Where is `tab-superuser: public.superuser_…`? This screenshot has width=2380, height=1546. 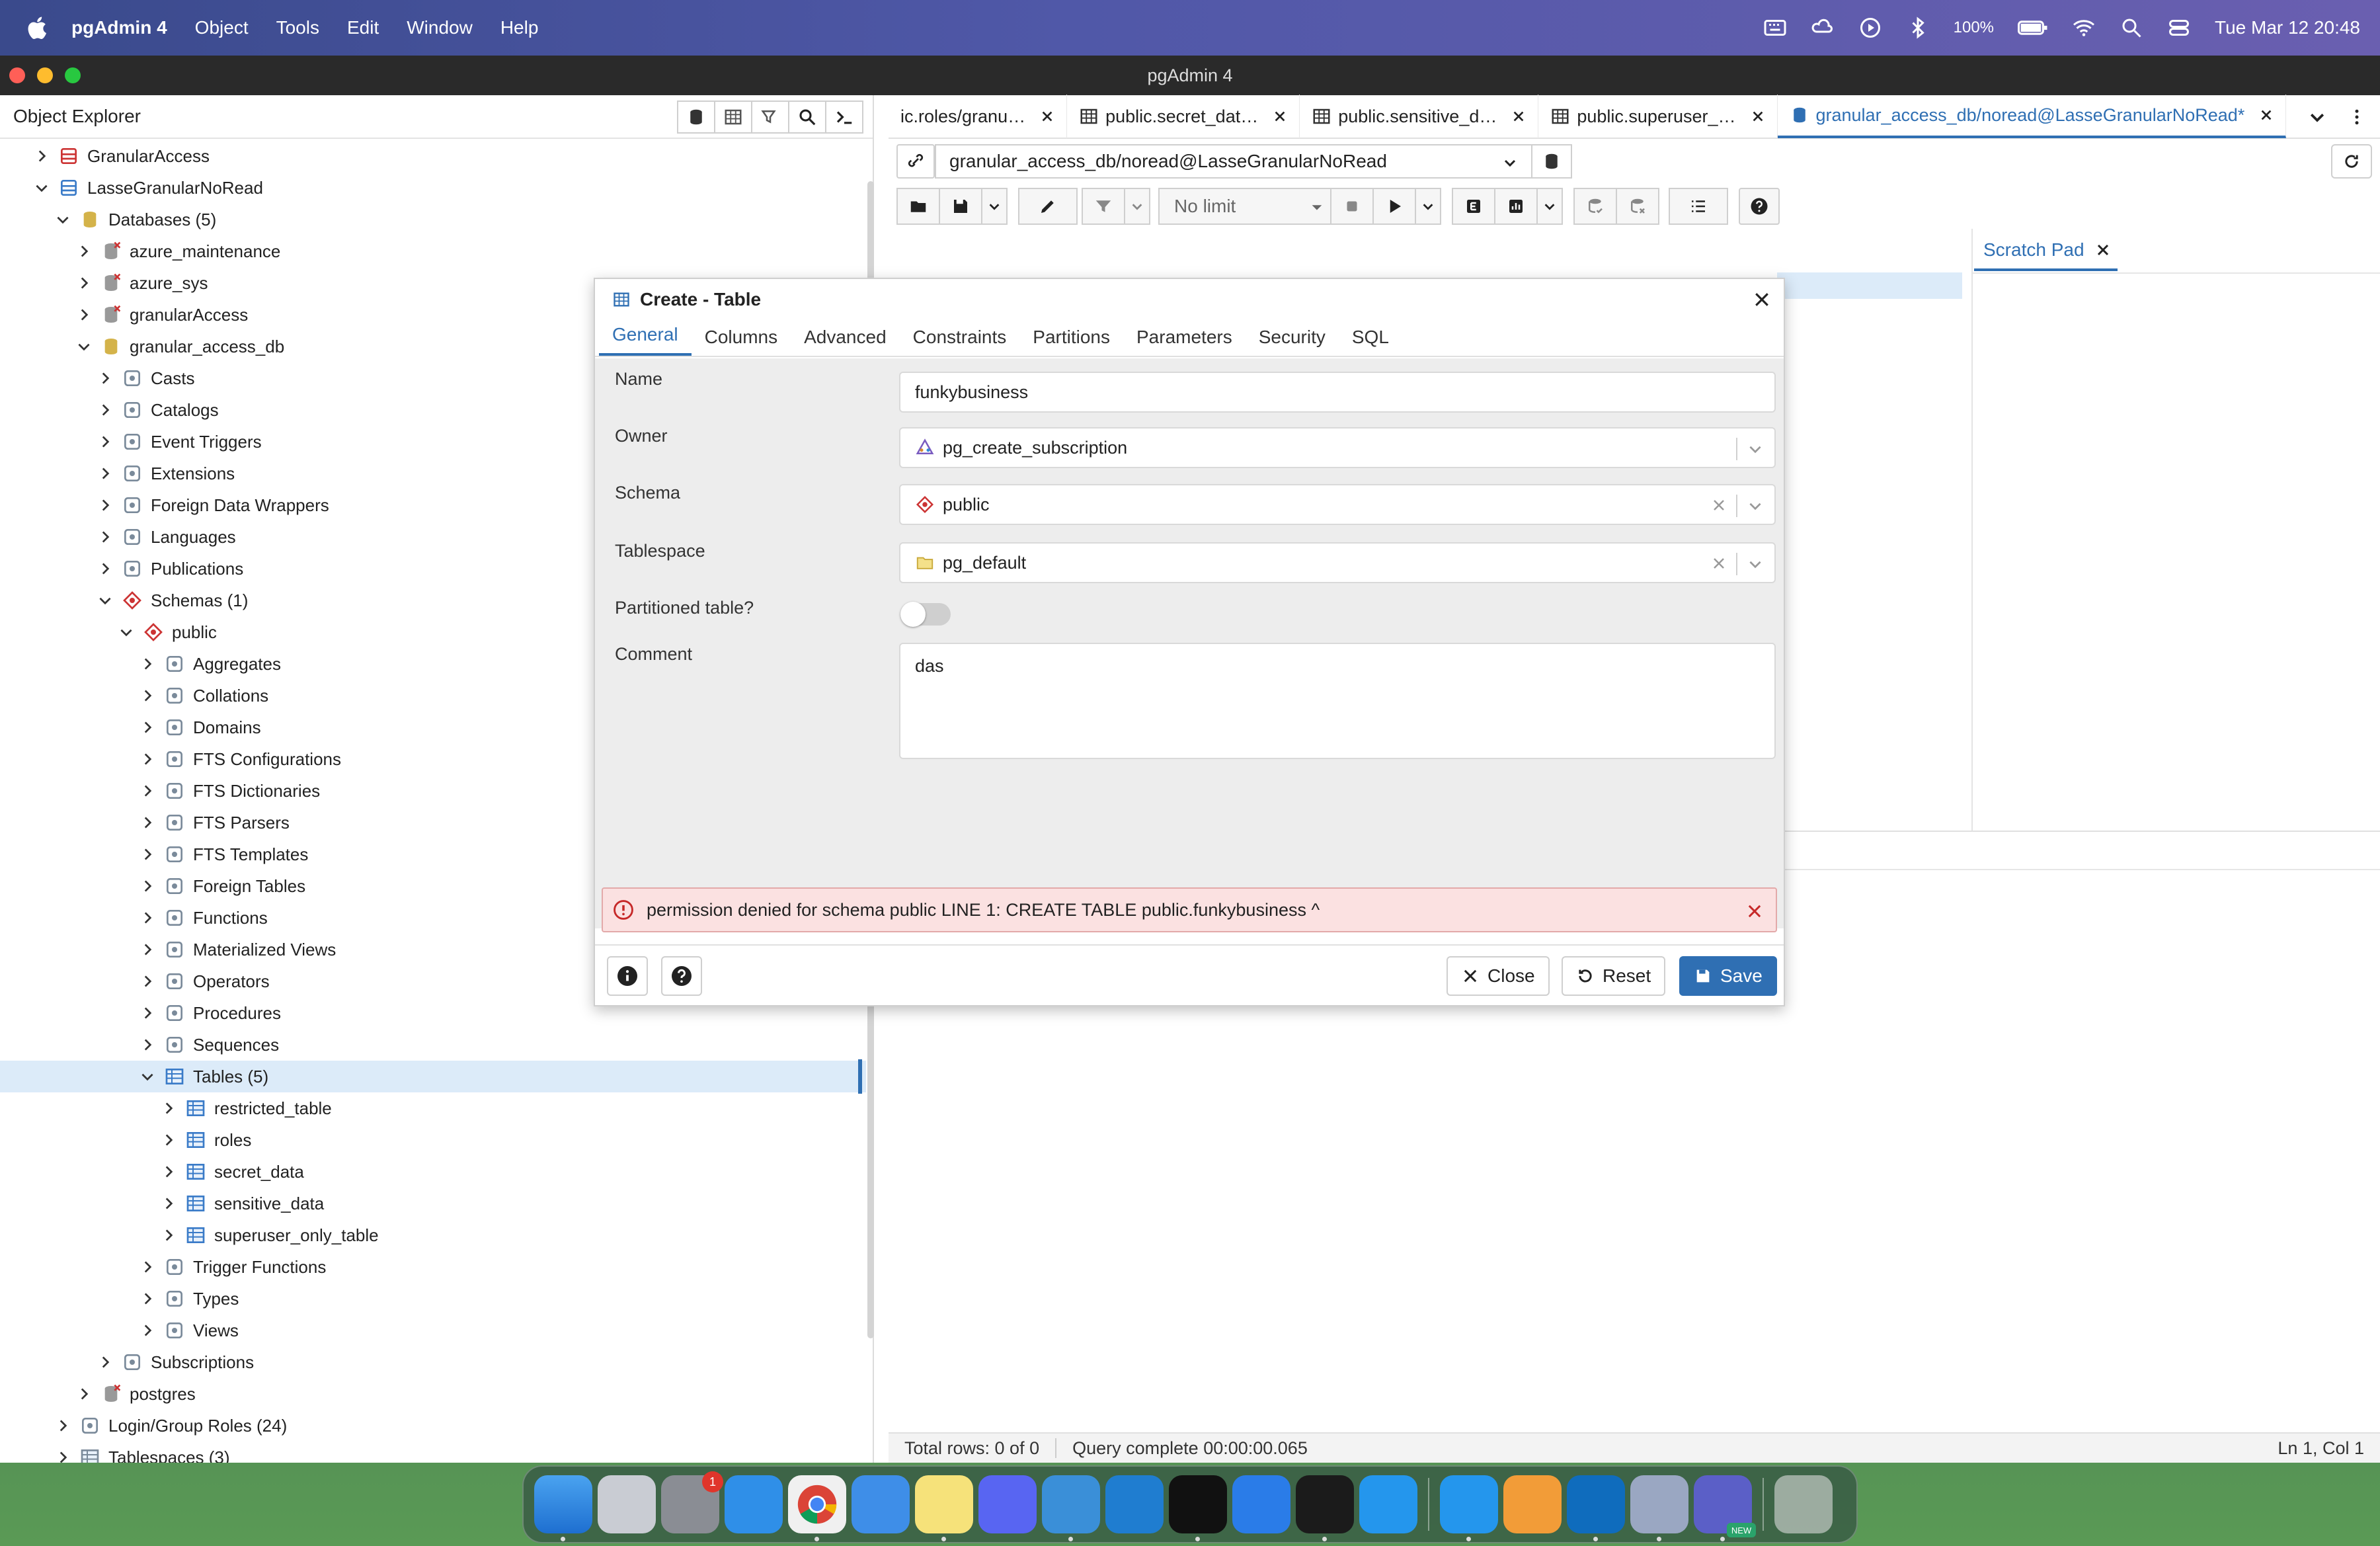
tab-superuser: public.superuser_… is located at coordinates (1658, 116).